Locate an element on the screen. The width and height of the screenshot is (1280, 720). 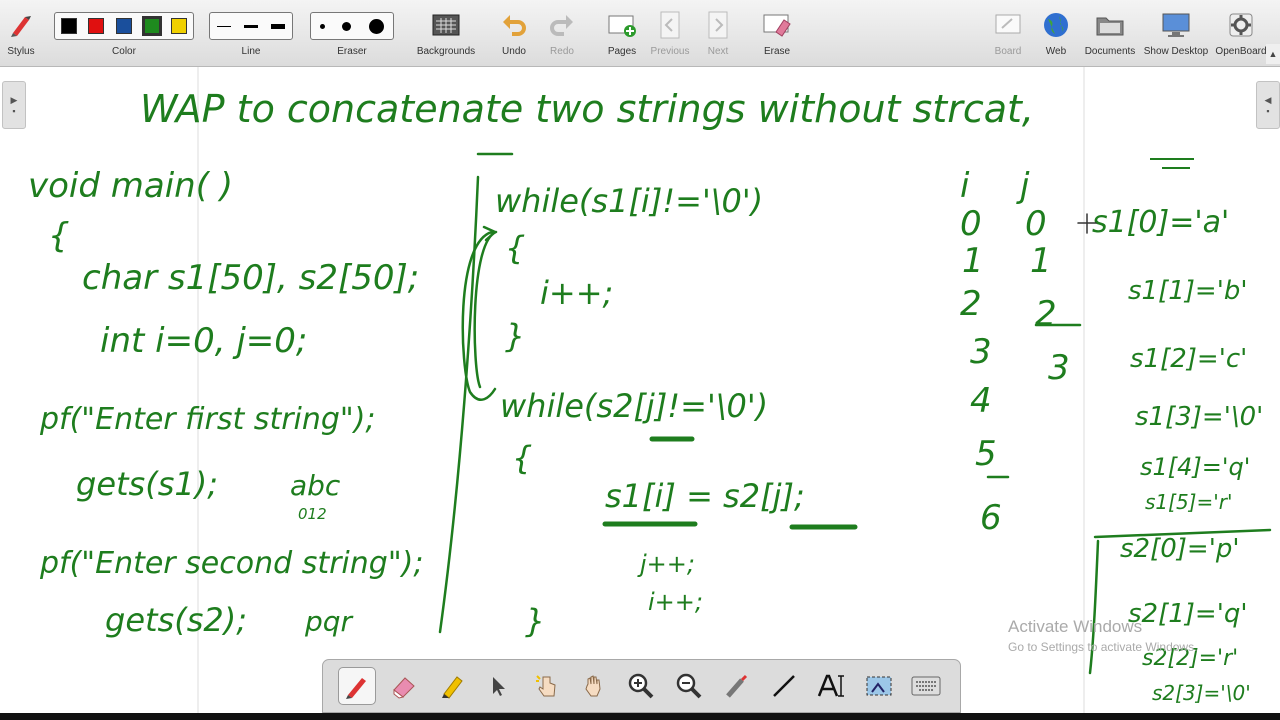
redo-label: Redo is located at coordinates (562, 51).